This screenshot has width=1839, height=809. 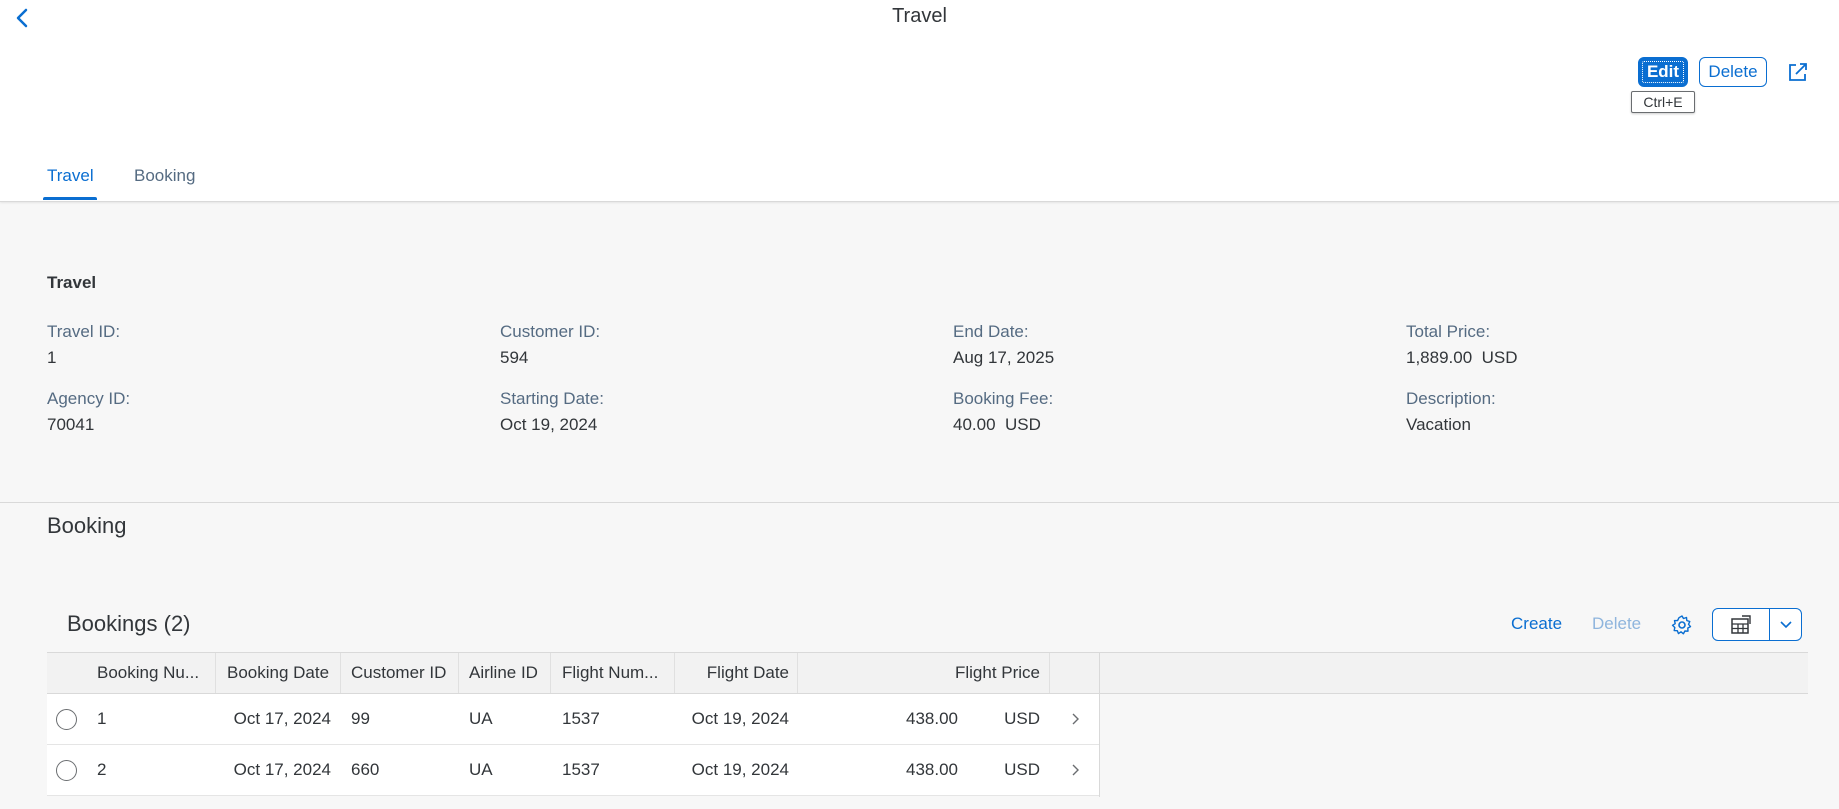 What do you see at coordinates (549, 424) in the screenshot?
I see `starting-date-value: Oct 19, 2024` at bounding box center [549, 424].